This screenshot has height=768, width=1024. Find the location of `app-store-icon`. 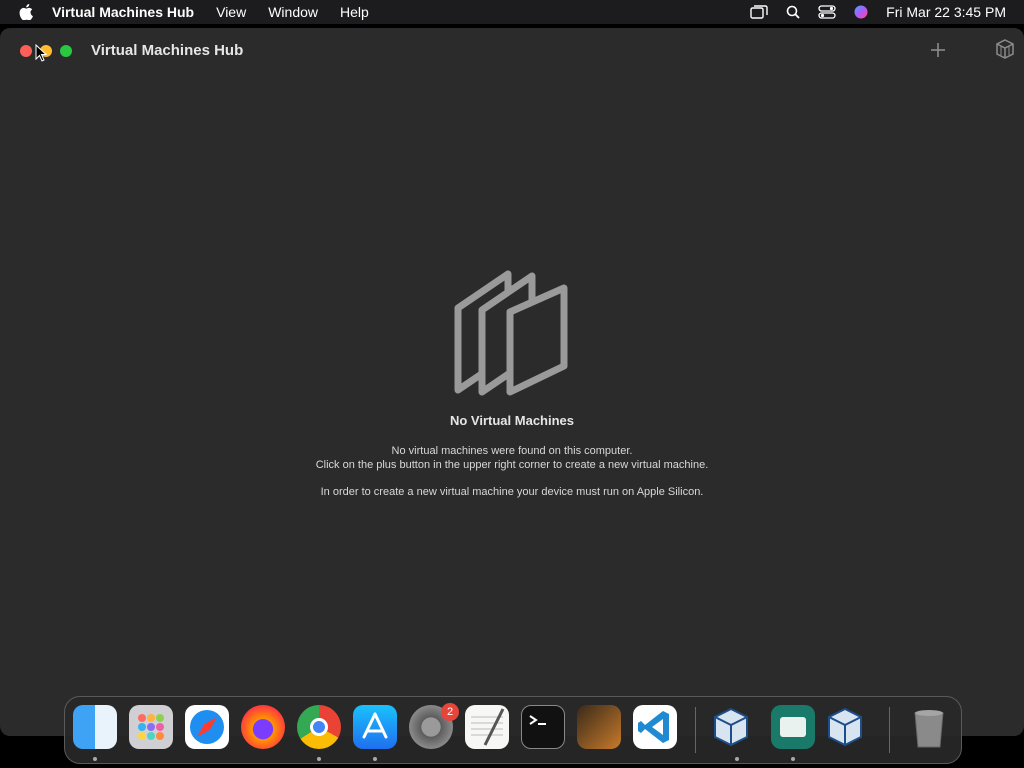

app-store-icon is located at coordinates (375, 727).